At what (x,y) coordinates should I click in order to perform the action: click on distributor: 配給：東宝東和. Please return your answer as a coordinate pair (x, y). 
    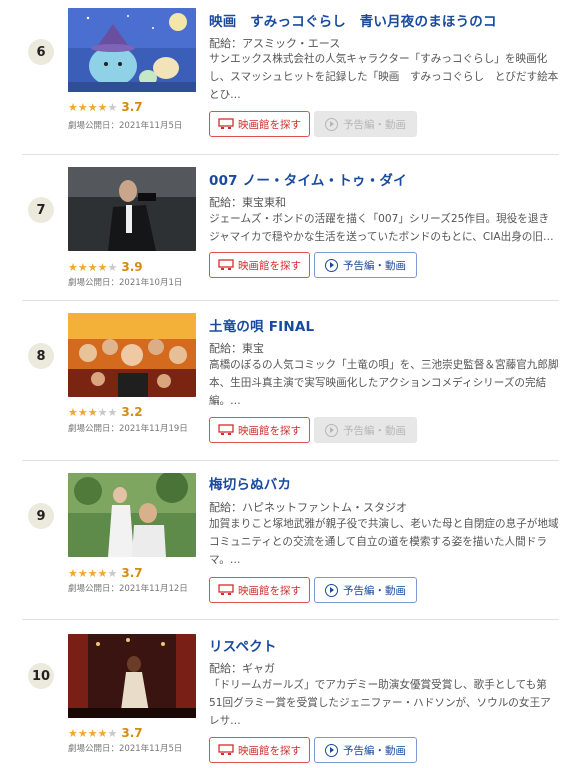
    Looking at the image, I should click on (247, 202).